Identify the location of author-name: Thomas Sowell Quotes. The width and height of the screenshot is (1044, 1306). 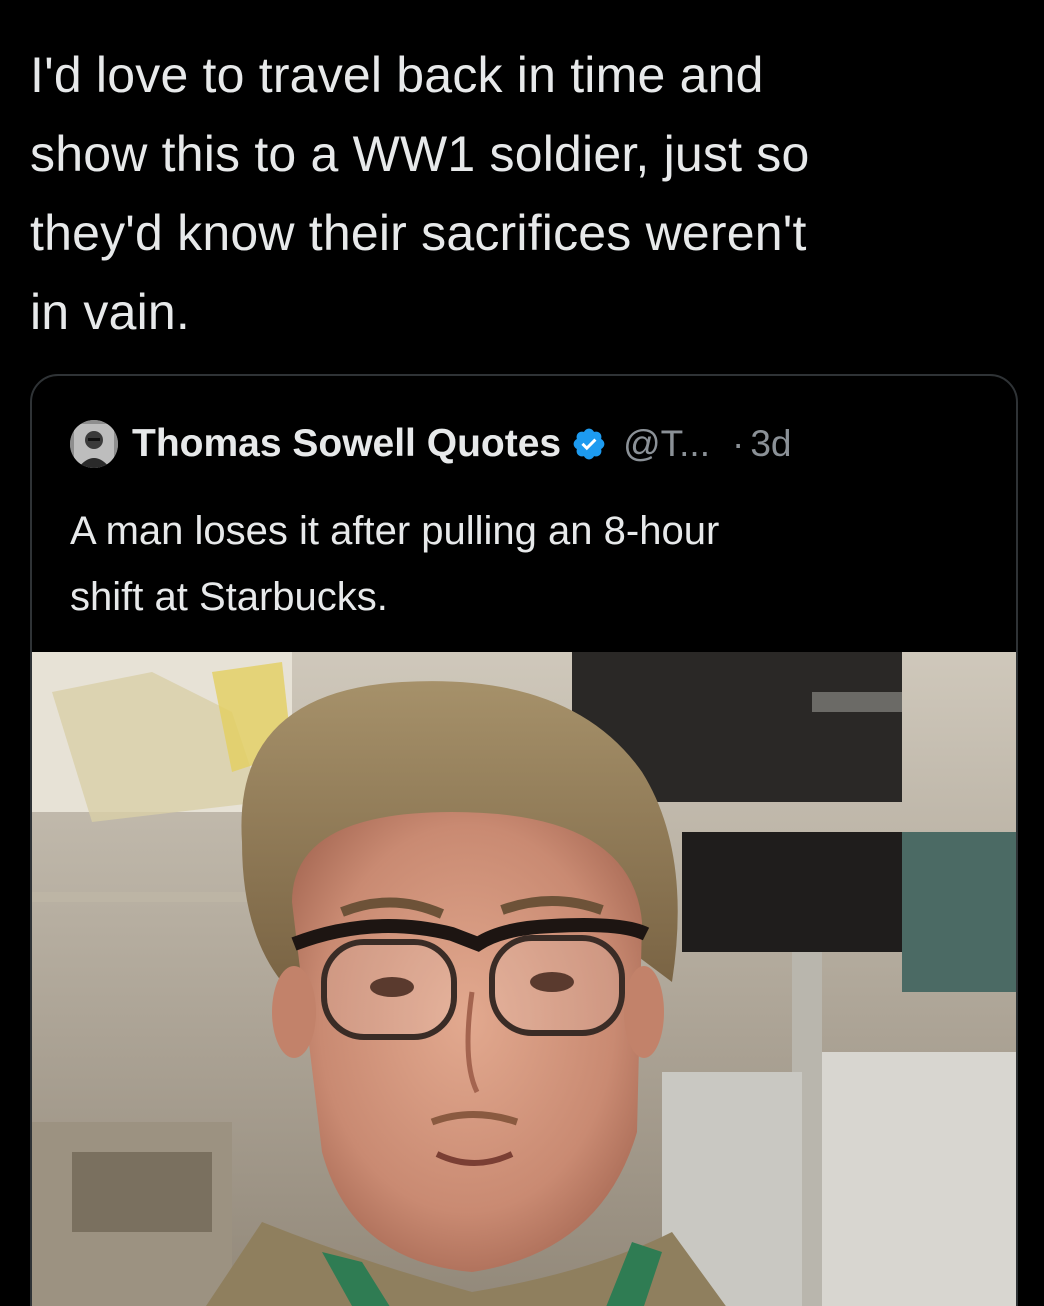
(346, 444).